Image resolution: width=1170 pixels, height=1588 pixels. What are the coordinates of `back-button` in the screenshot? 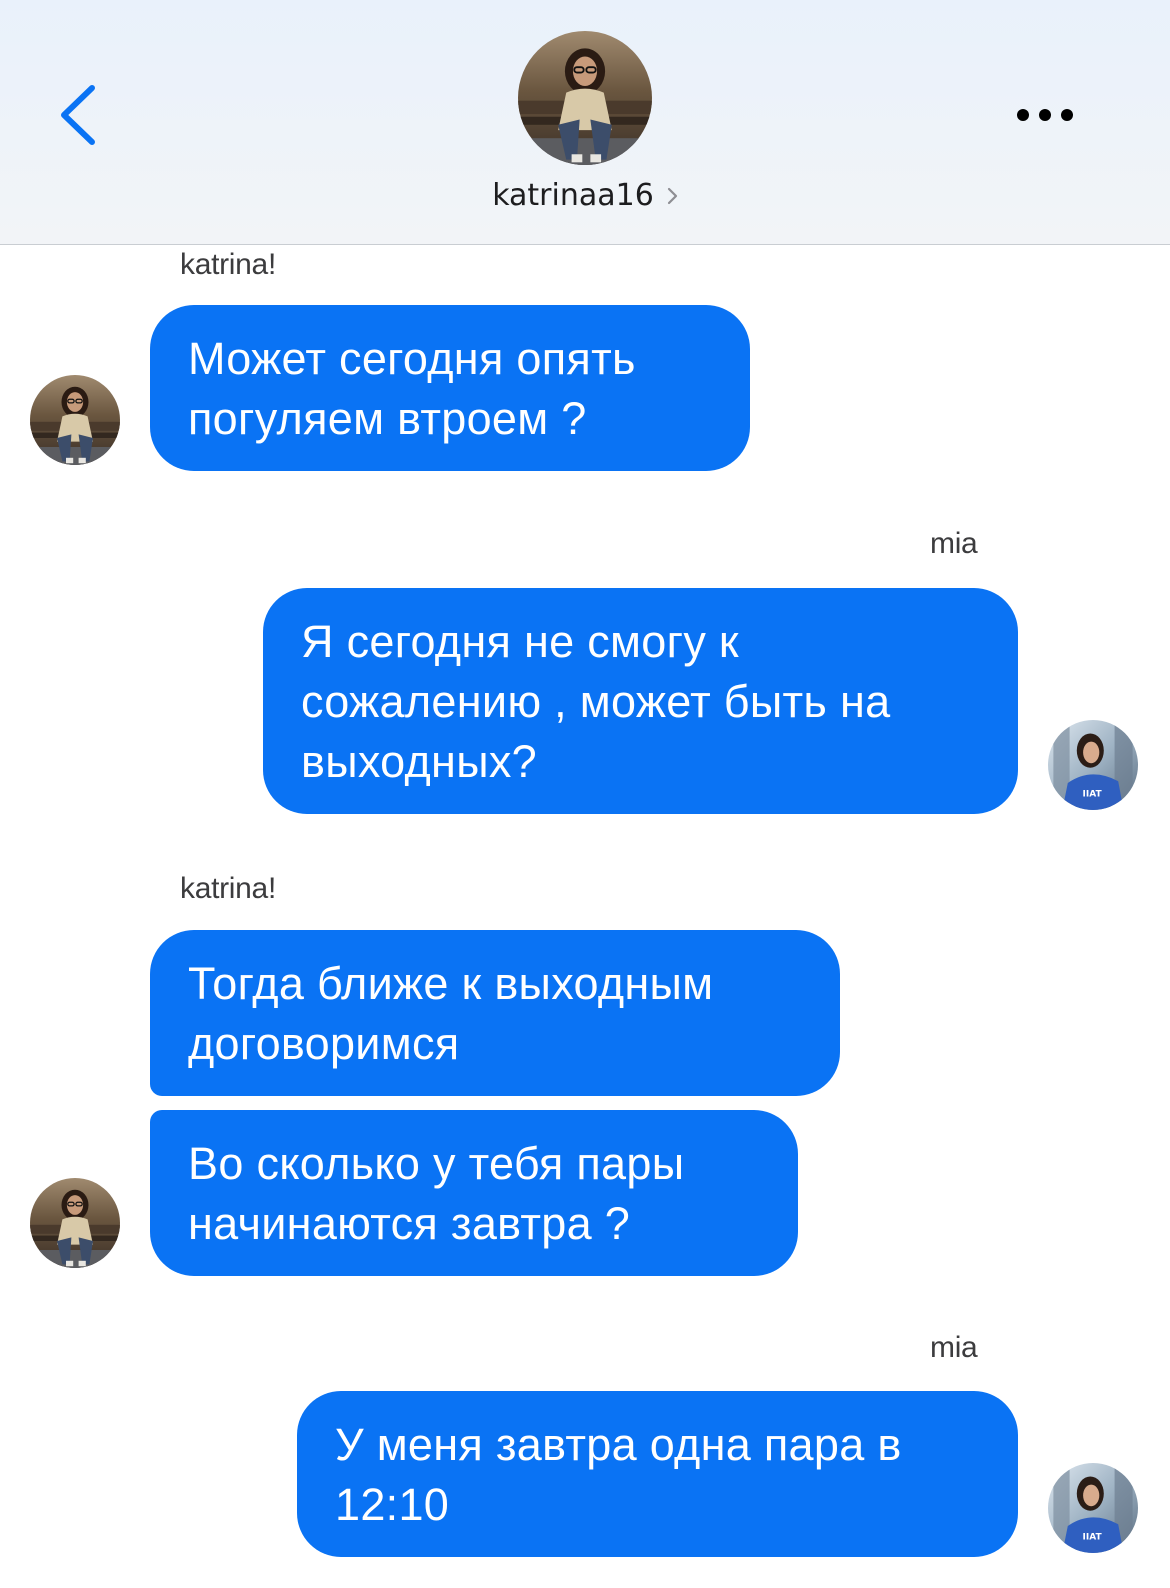 It's located at (82, 115).